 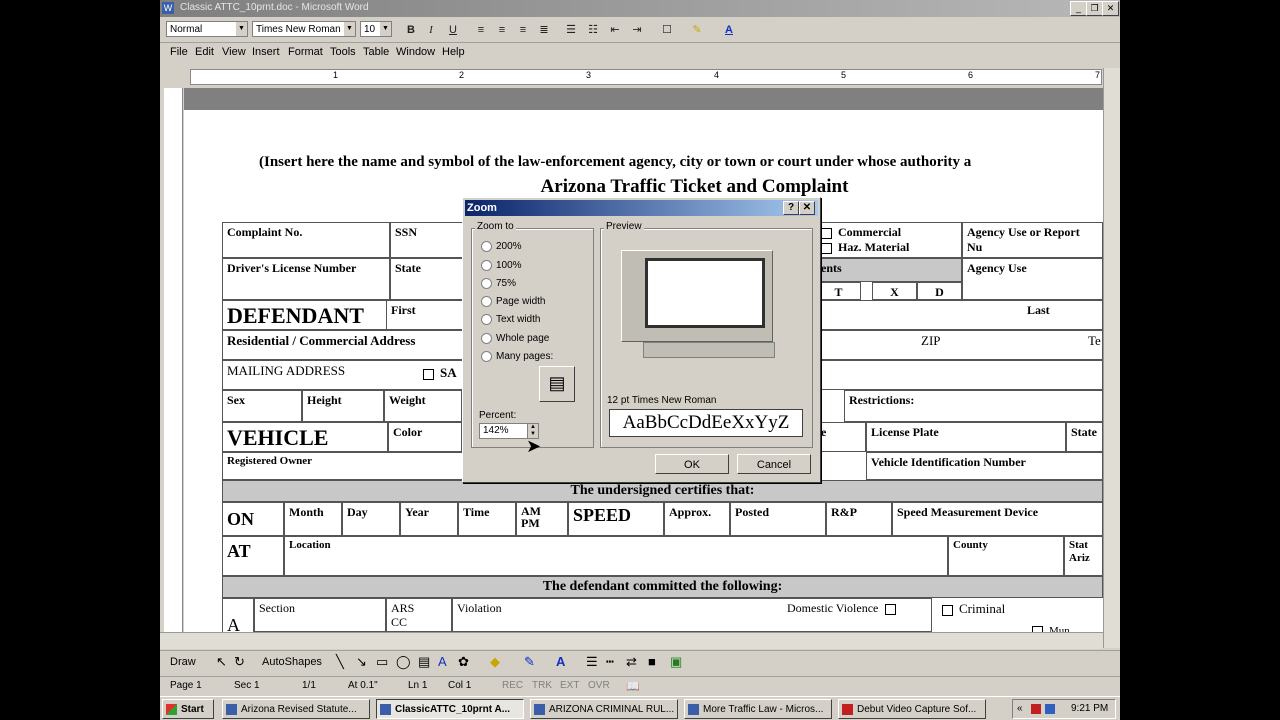 I want to click on font-size-select: 10 ▼, so click(x=376, y=29).